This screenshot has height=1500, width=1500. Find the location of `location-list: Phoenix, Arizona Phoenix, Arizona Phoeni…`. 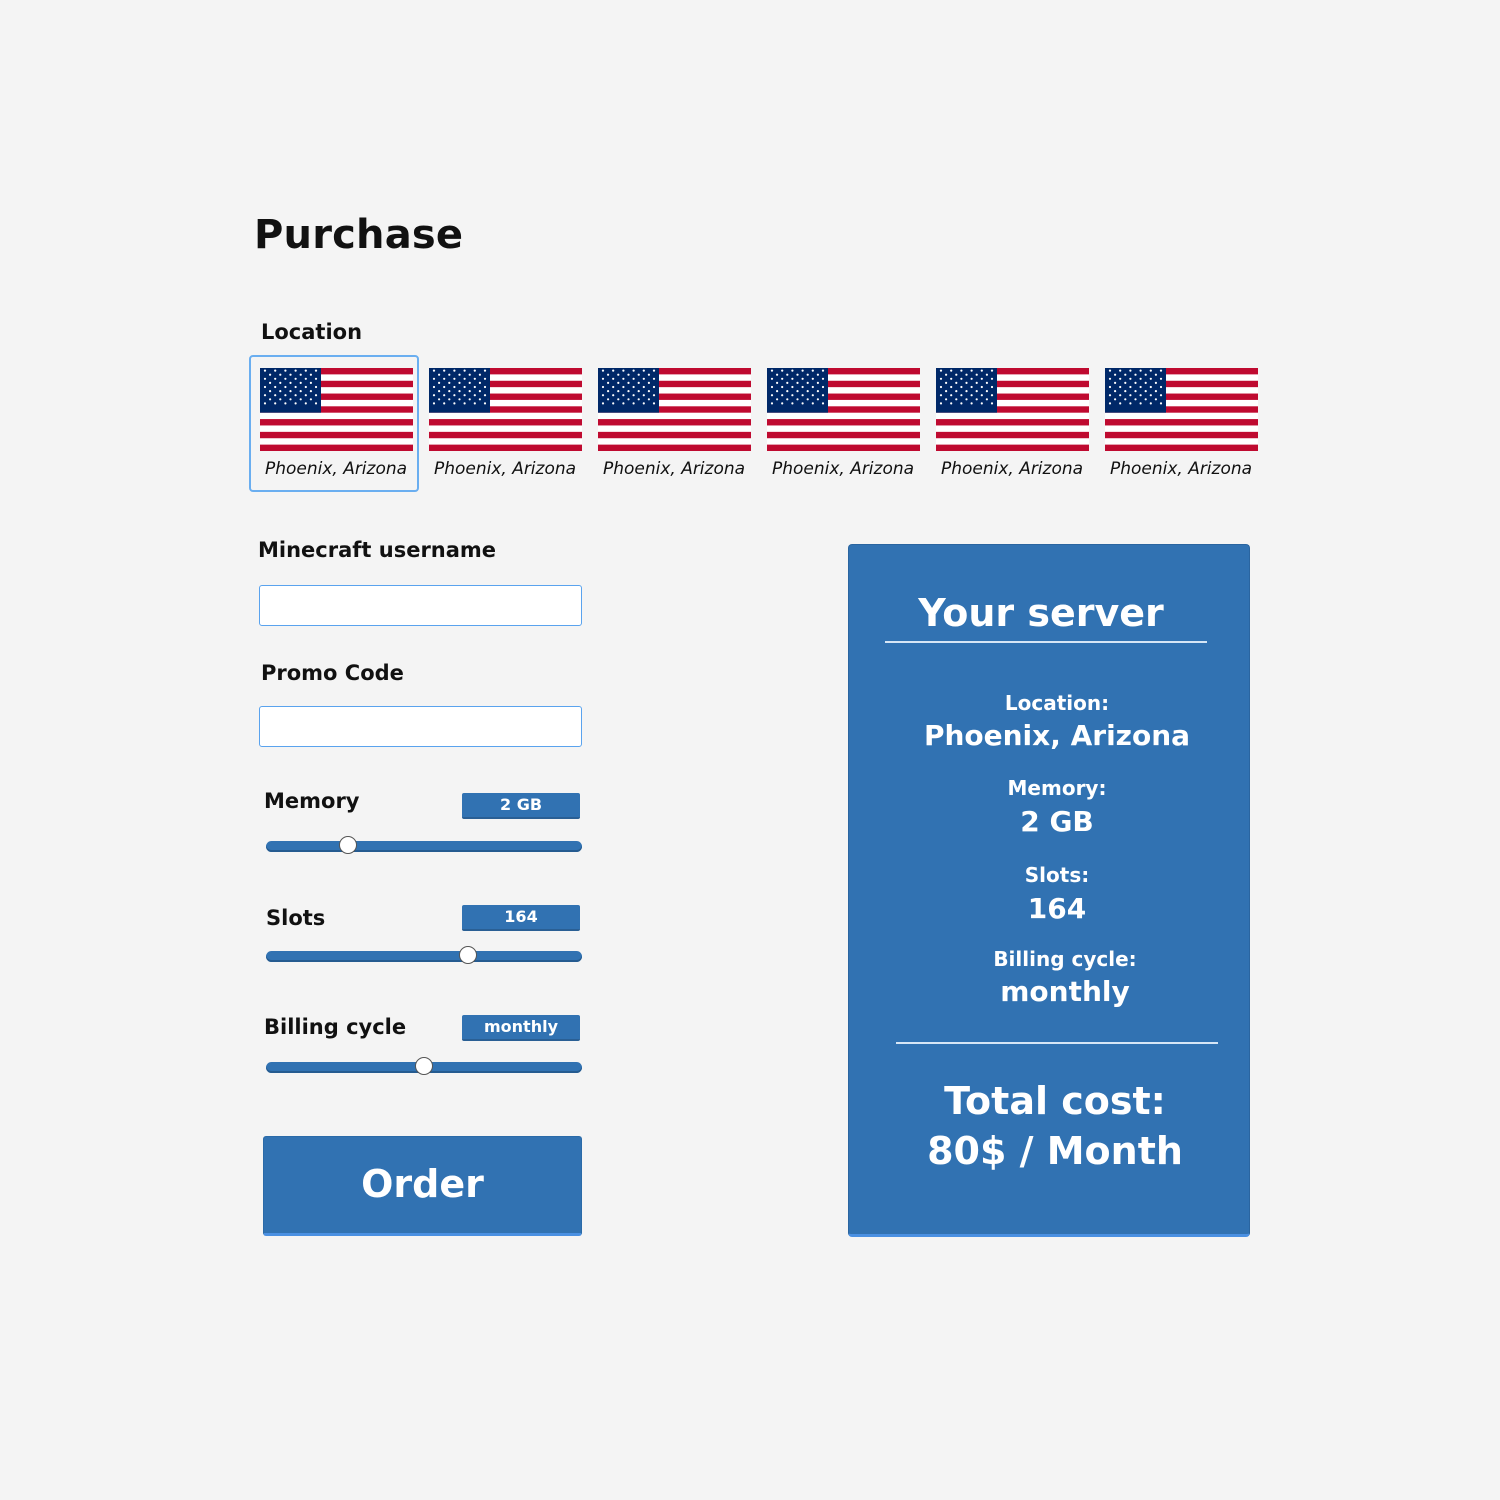

location-list: Phoenix, Arizona Phoenix, Arizona Phoeni… is located at coordinates (759, 425).